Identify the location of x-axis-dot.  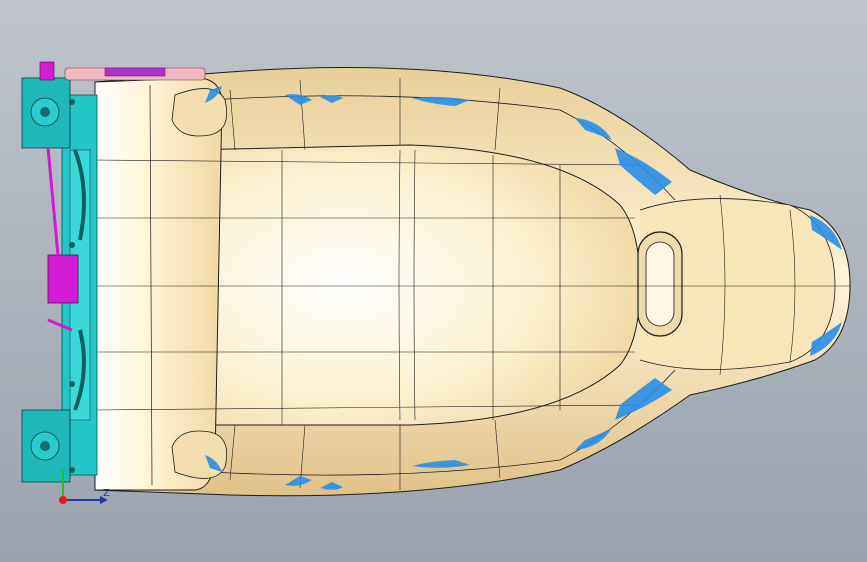
(63, 500).